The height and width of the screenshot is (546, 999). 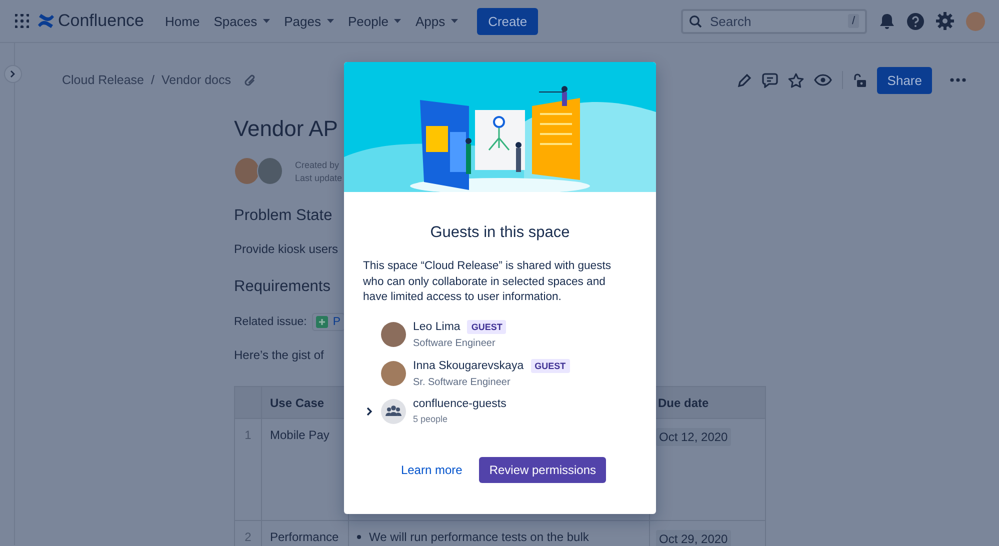 I want to click on expand-sidebar-button, so click(x=13, y=74).